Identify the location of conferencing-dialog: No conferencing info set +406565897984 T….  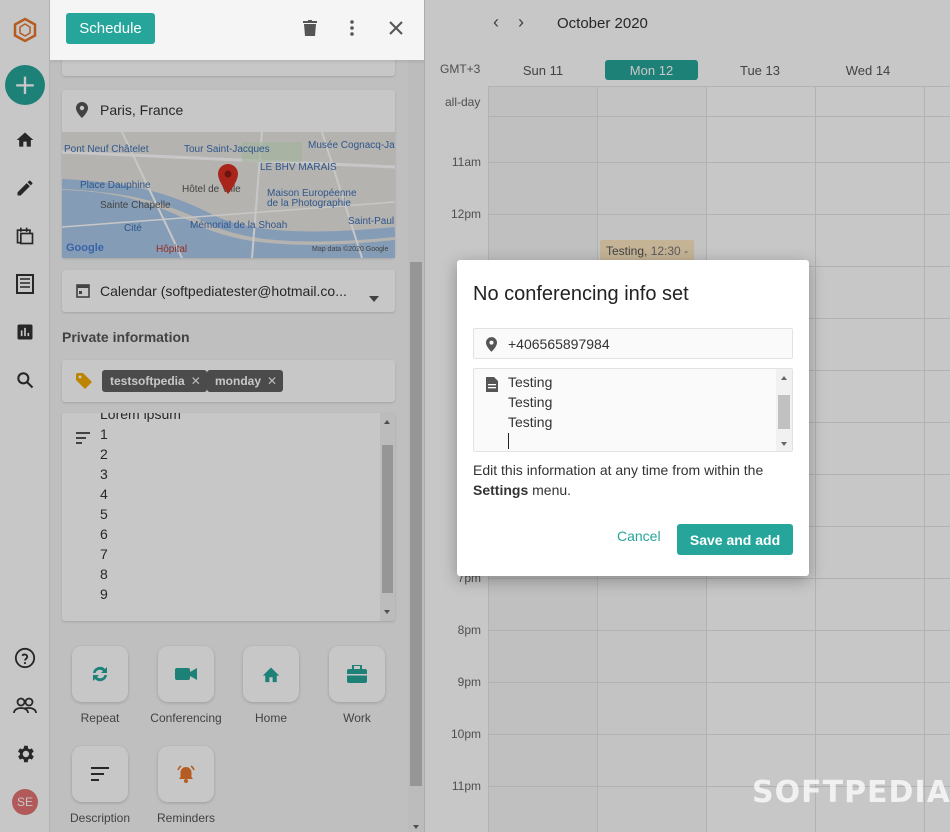
(633, 418).